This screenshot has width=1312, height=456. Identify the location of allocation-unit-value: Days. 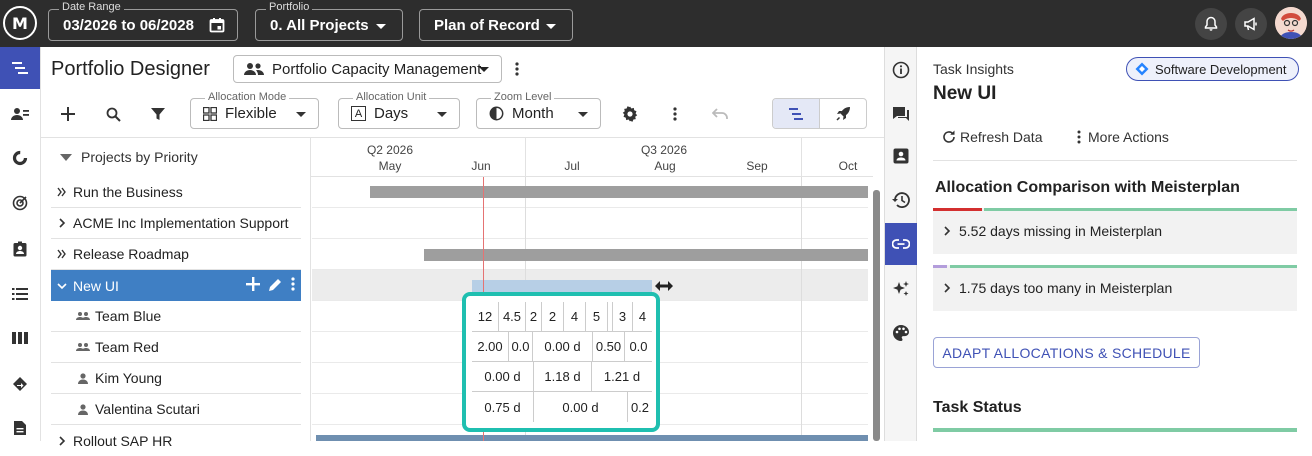
(391, 113).